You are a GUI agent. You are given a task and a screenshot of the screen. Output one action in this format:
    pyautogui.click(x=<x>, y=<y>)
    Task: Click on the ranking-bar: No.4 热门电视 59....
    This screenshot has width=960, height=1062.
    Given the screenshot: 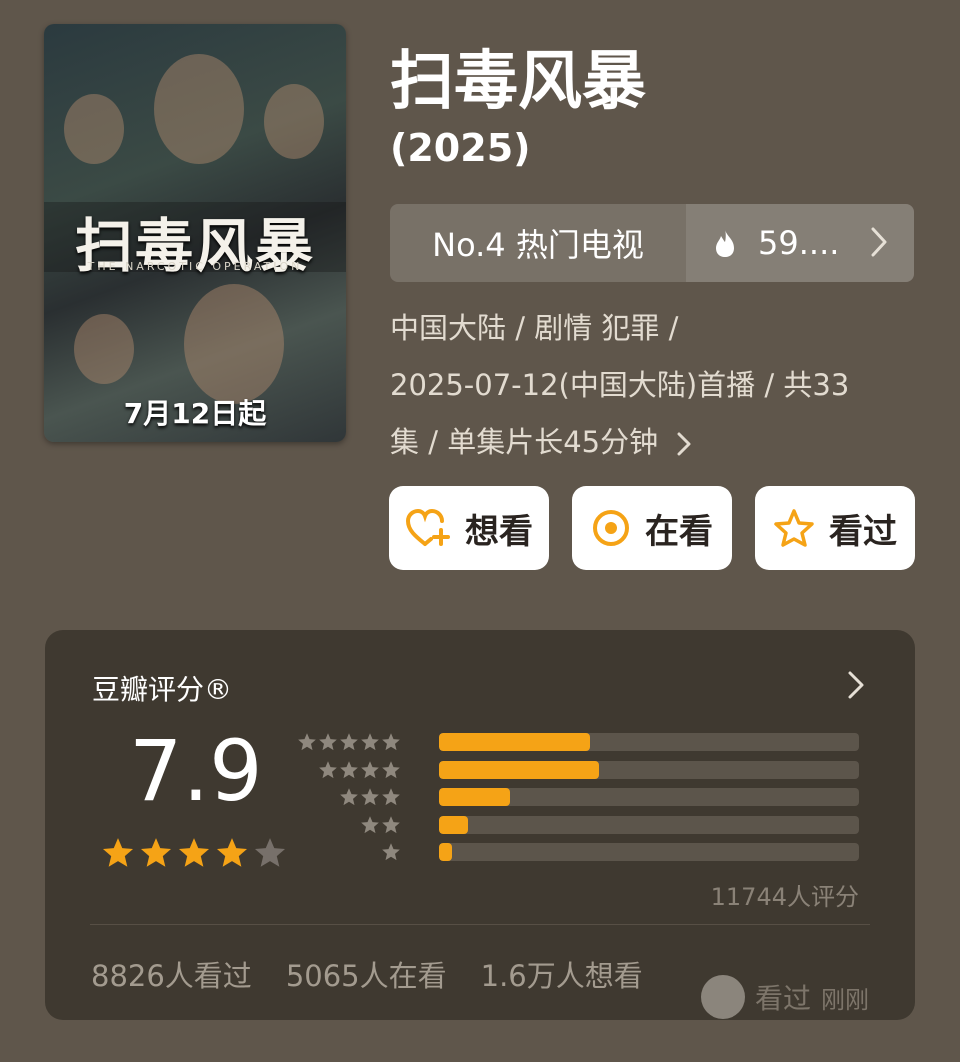 What is the action you would take?
    pyautogui.click(x=652, y=243)
    